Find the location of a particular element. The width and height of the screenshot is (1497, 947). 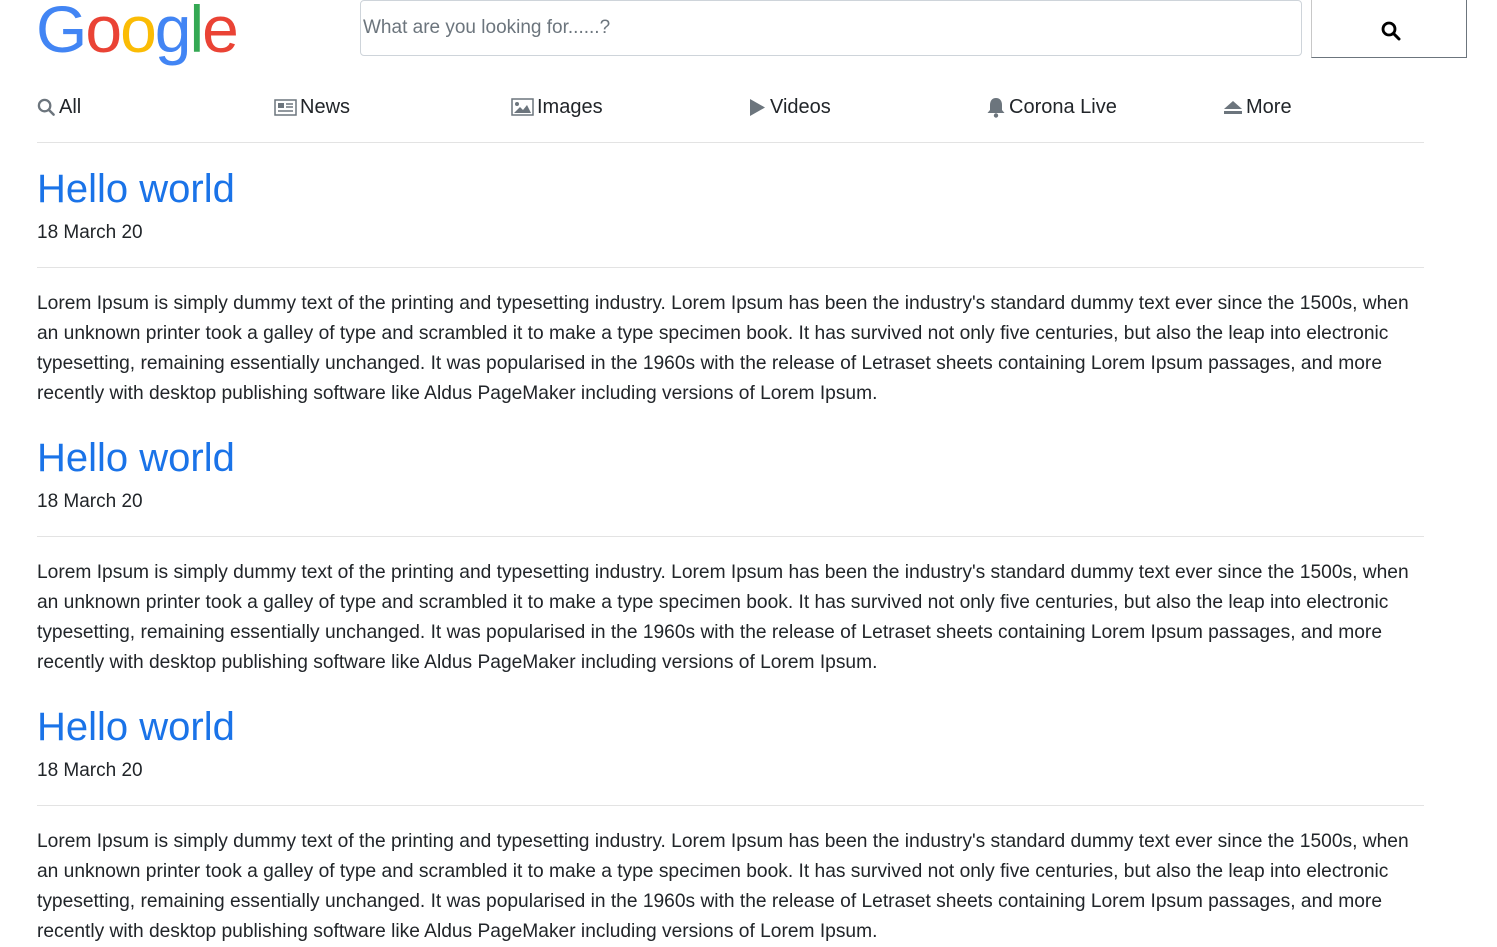

nav-item-label: Corona Live is located at coordinates (1063, 106).